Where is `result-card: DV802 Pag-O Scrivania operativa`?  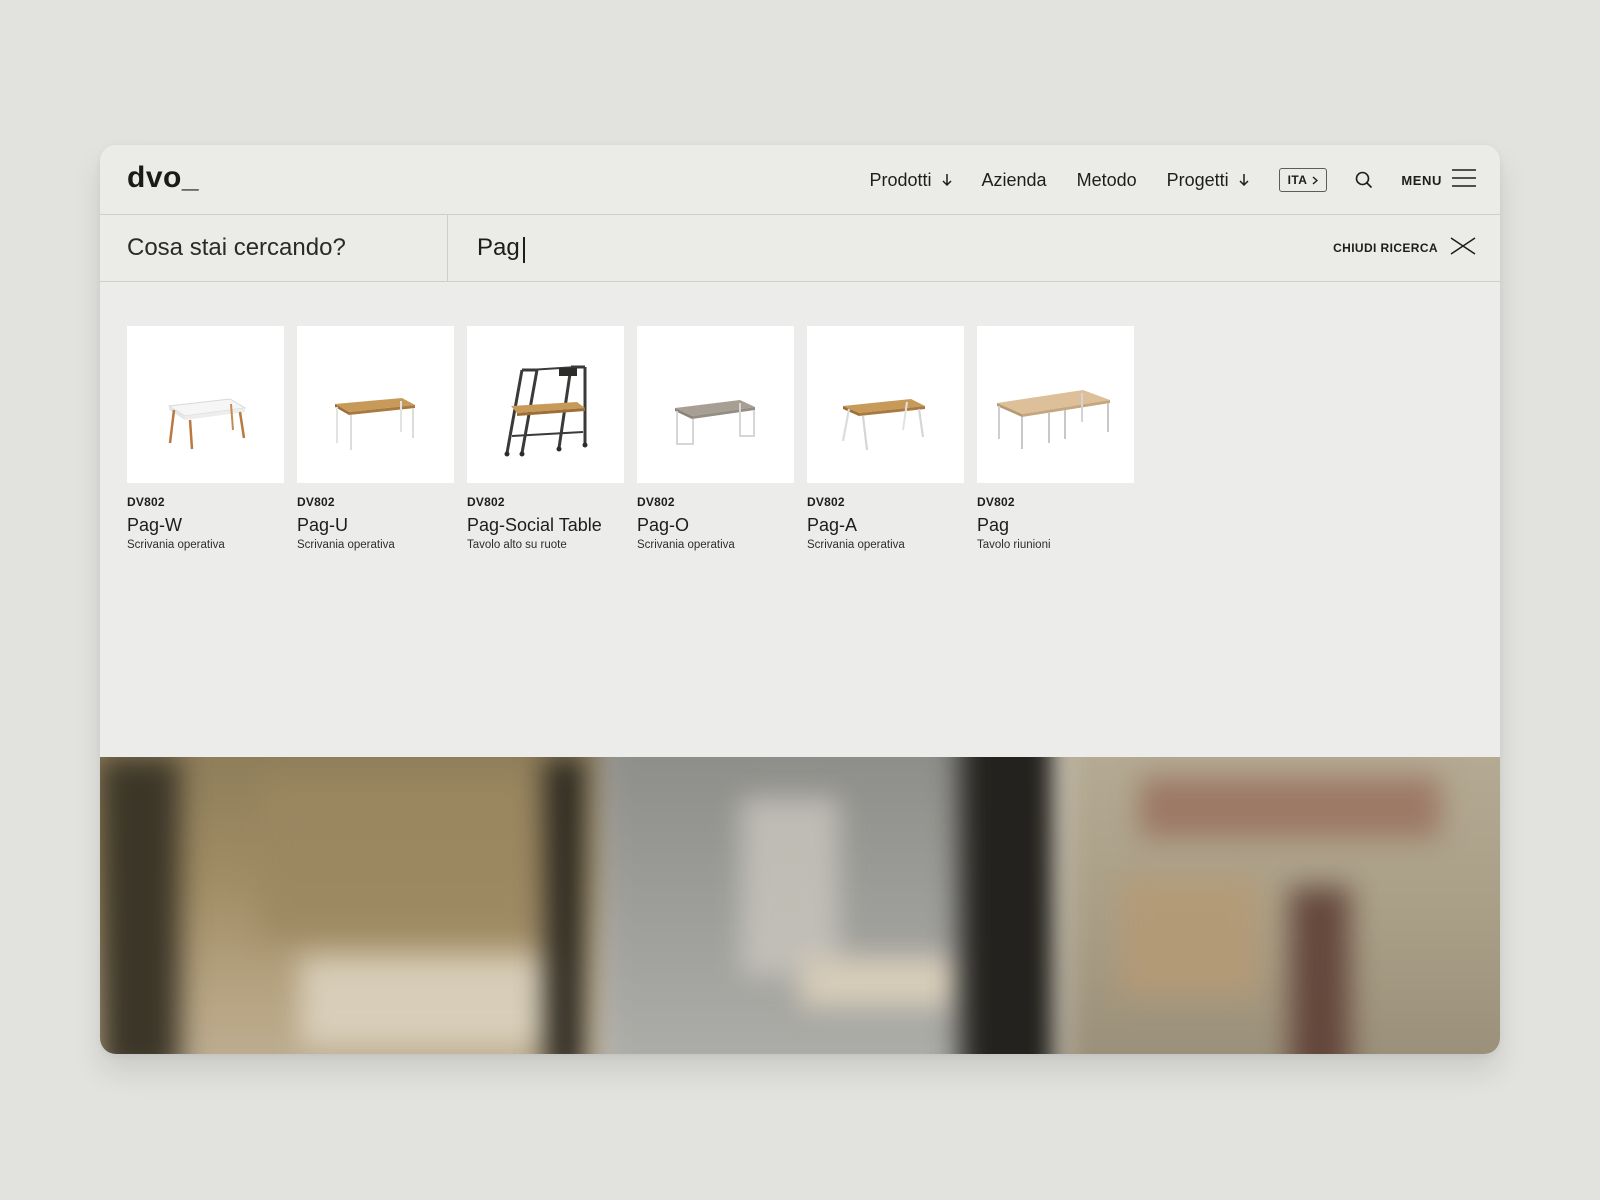
result-card: DV802 Pag-O Scrivania operativa is located at coordinates (715, 438).